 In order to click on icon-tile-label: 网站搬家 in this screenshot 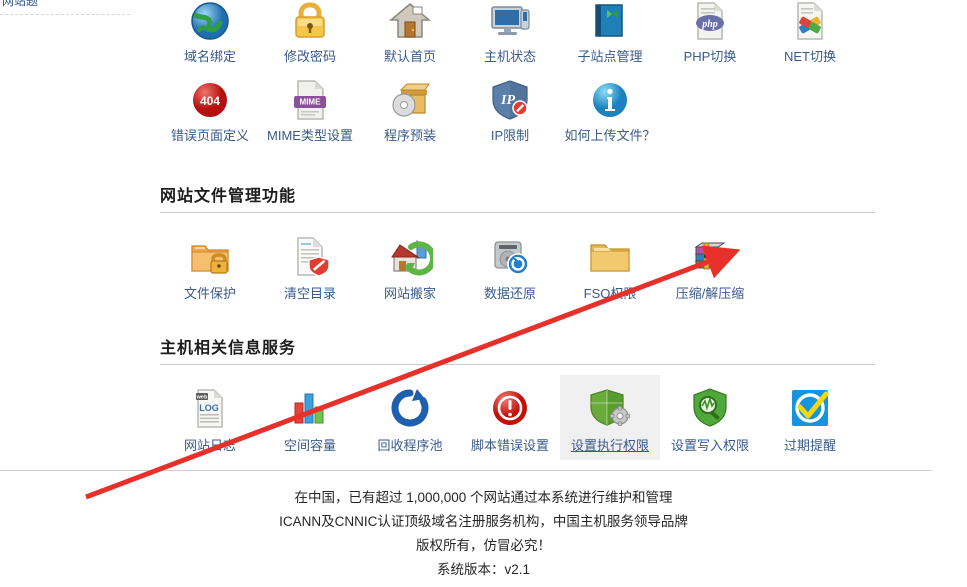, I will do `click(409, 293)`.